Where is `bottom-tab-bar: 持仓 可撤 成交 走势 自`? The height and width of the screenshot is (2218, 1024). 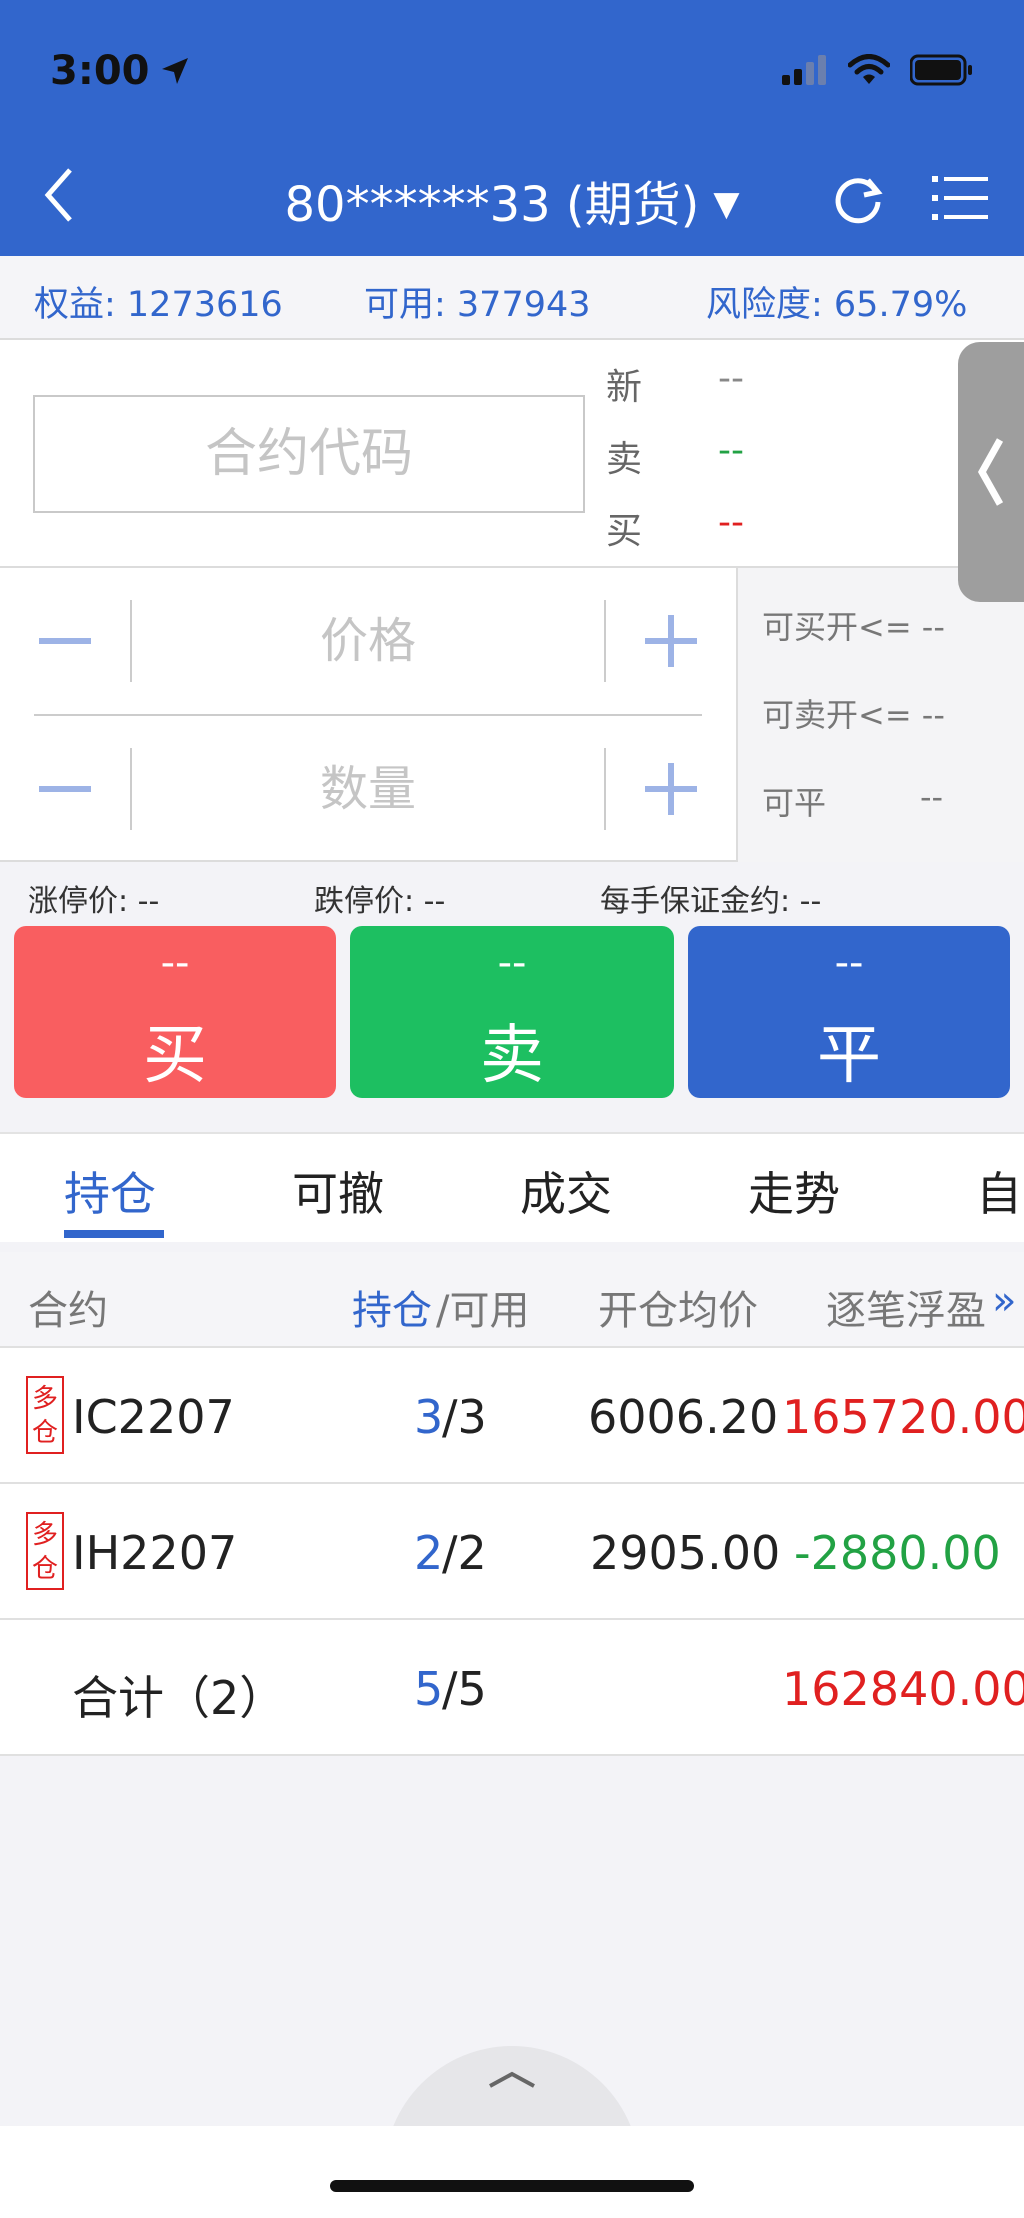
bottom-tab-bar: 持仓 可撤 成交 走势 自 is located at coordinates (512, 1187).